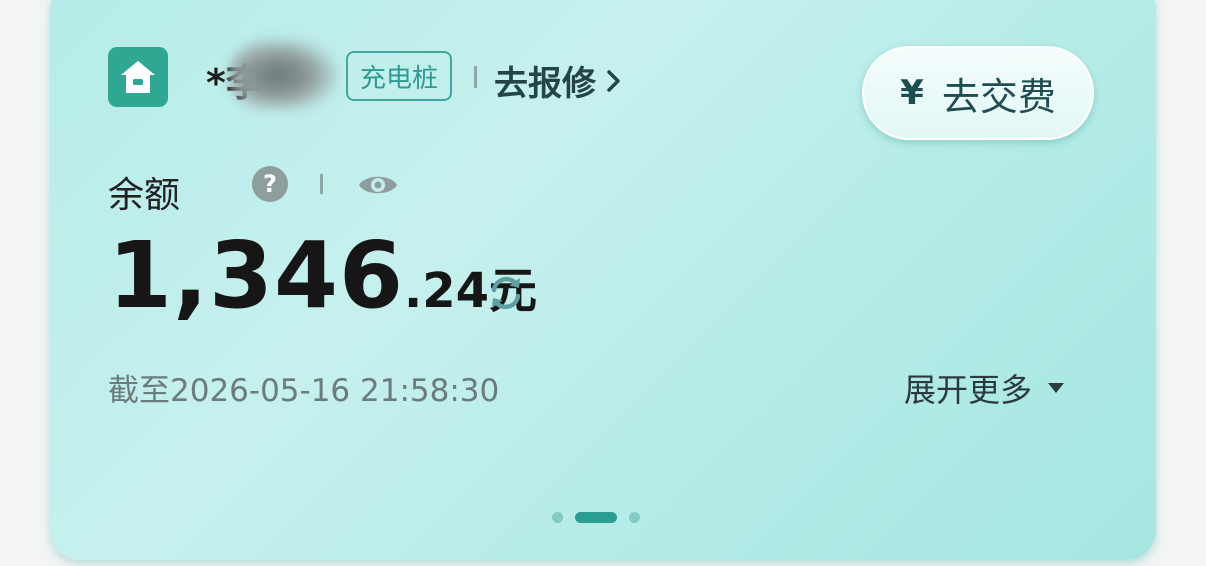 The height and width of the screenshot is (566, 1206). I want to click on chevron-right-icon, so click(613, 80).